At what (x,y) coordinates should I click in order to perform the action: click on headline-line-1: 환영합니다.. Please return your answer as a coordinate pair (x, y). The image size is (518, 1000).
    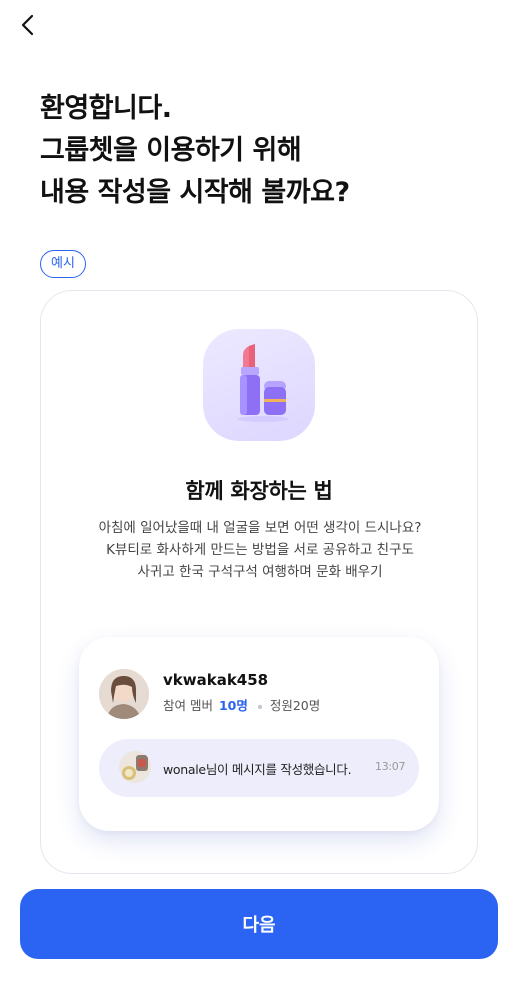
    Looking at the image, I should click on (106, 108).